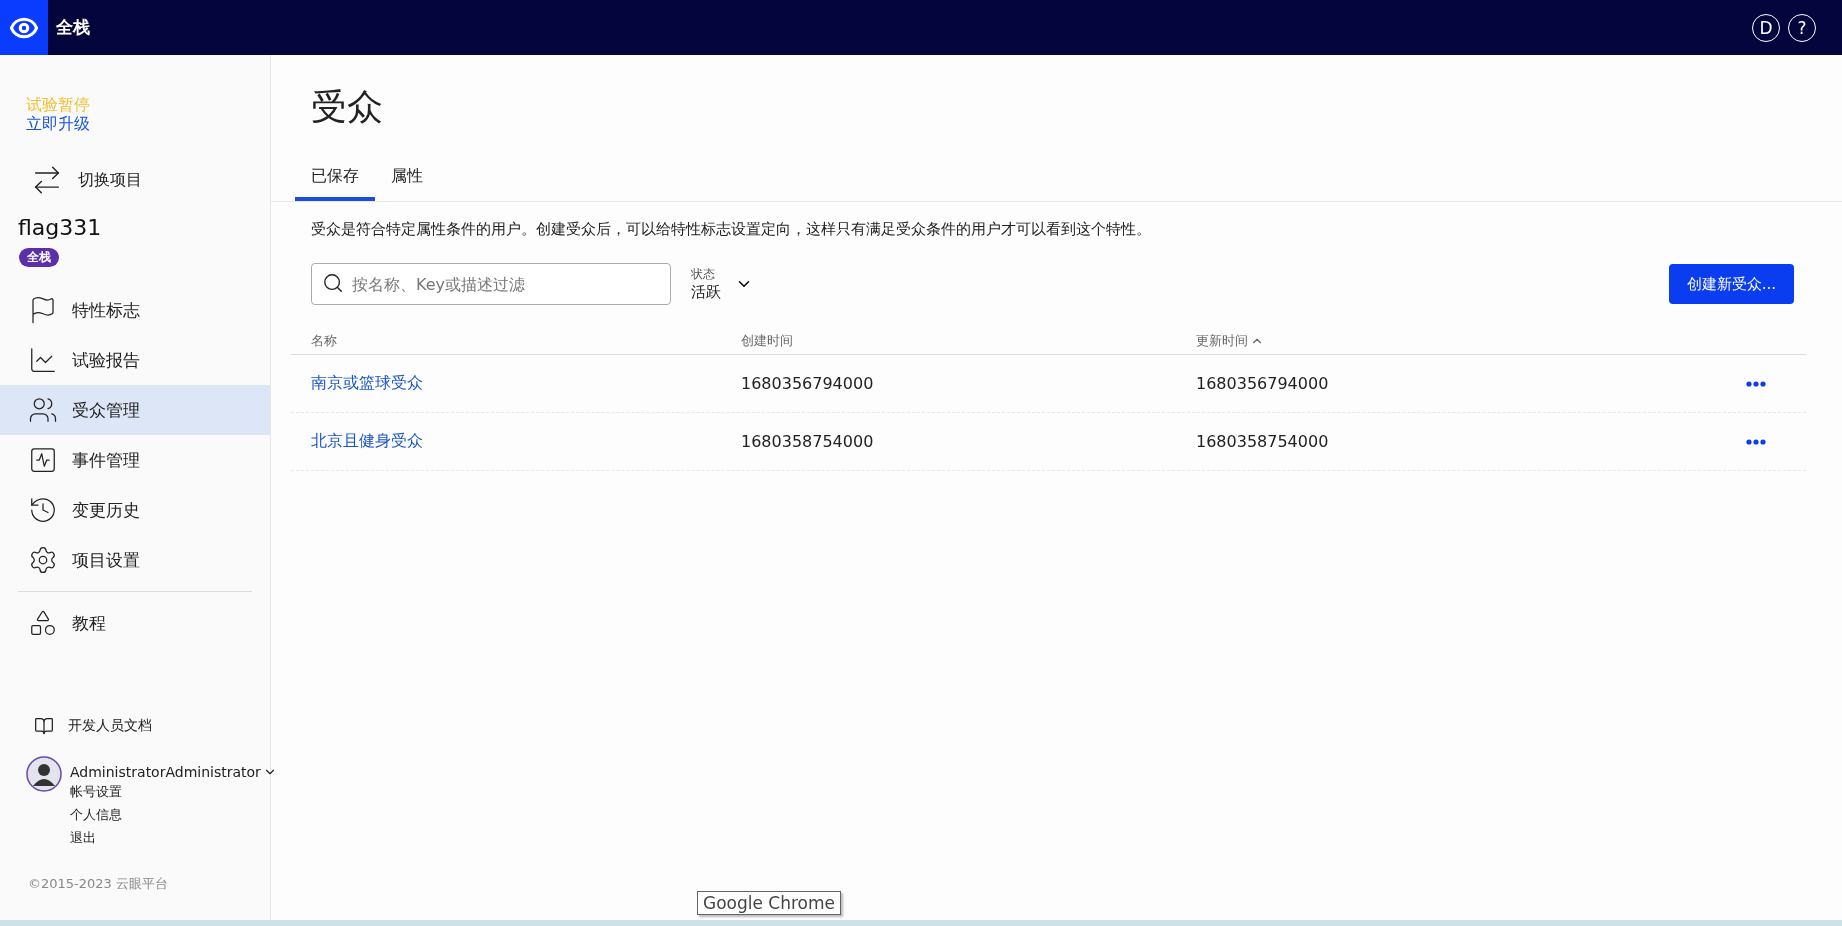 The width and height of the screenshot is (1842, 926). What do you see at coordinates (73, 27) in the screenshot?
I see `brand-name: 全栈` at bounding box center [73, 27].